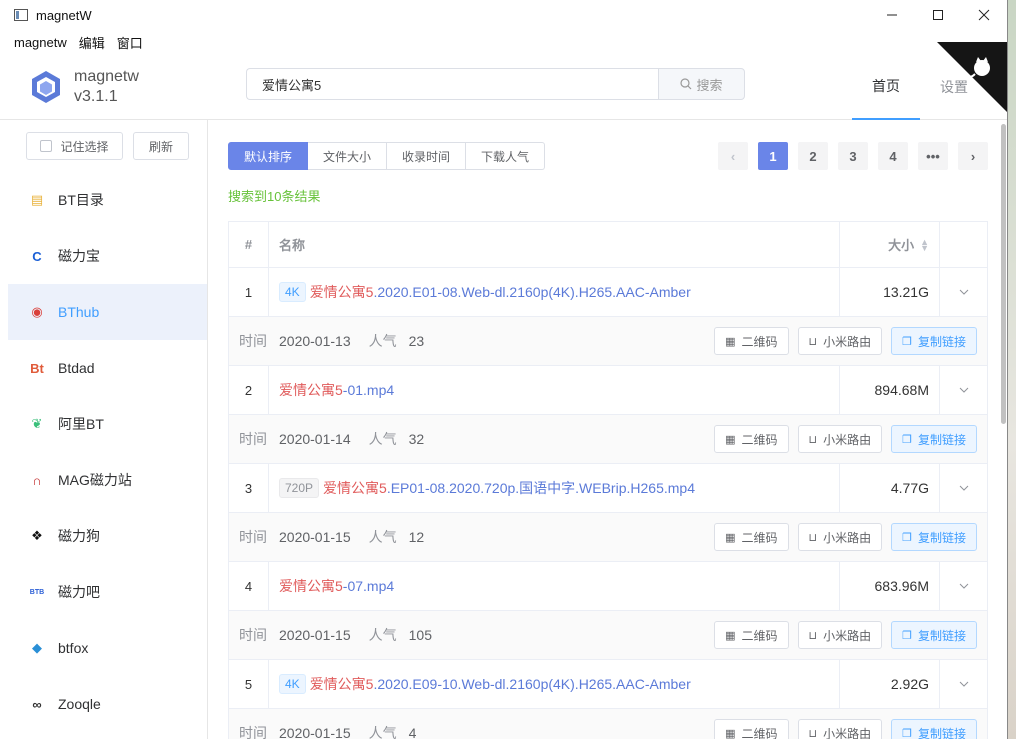  What do you see at coordinates (40, 42) in the screenshot?
I see `menu-item-magnetw: magnetw` at bounding box center [40, 42].